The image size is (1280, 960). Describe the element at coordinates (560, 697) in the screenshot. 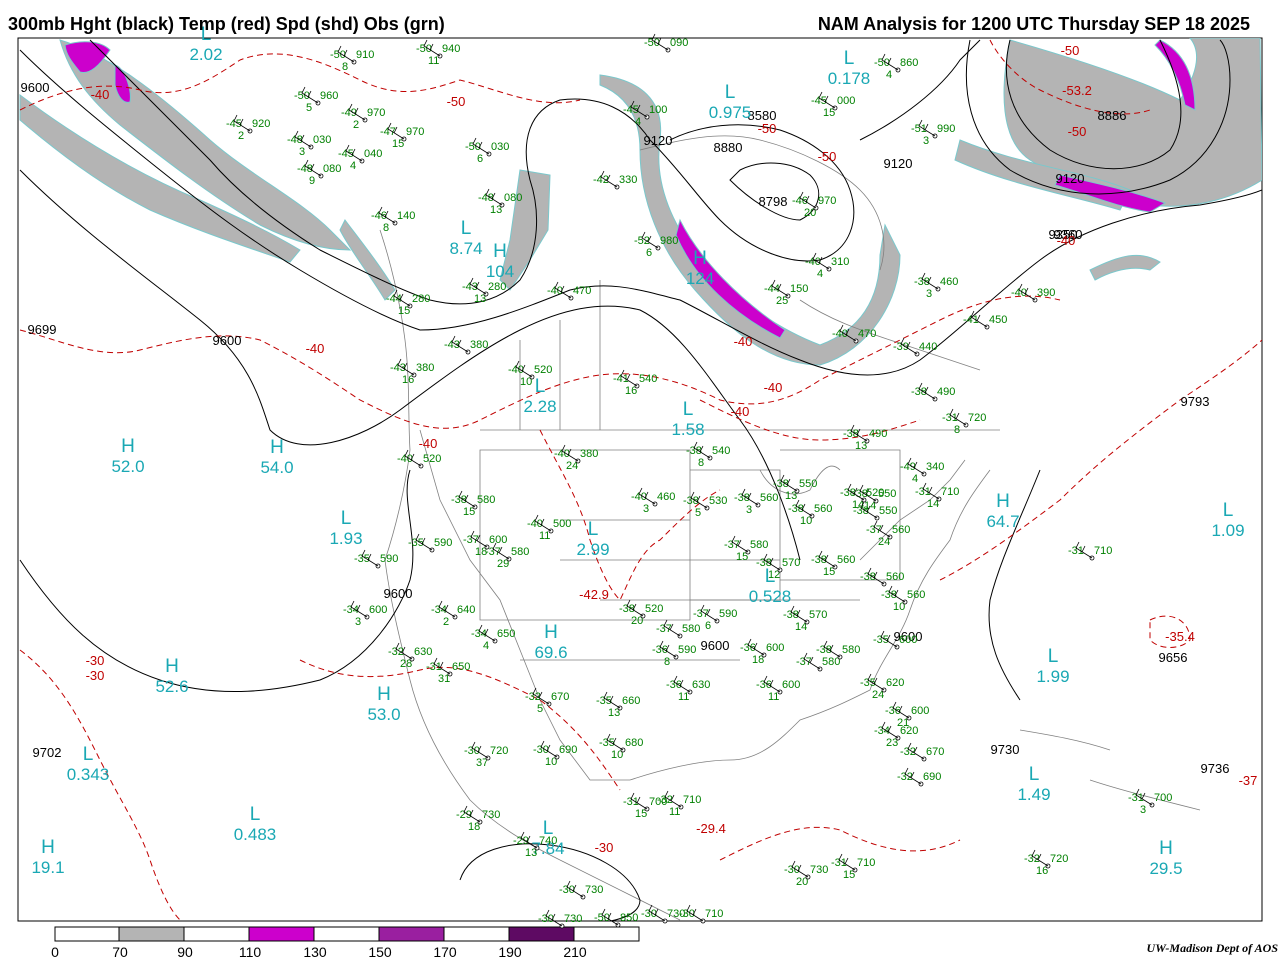

I see `obs-height: 670` at that location.